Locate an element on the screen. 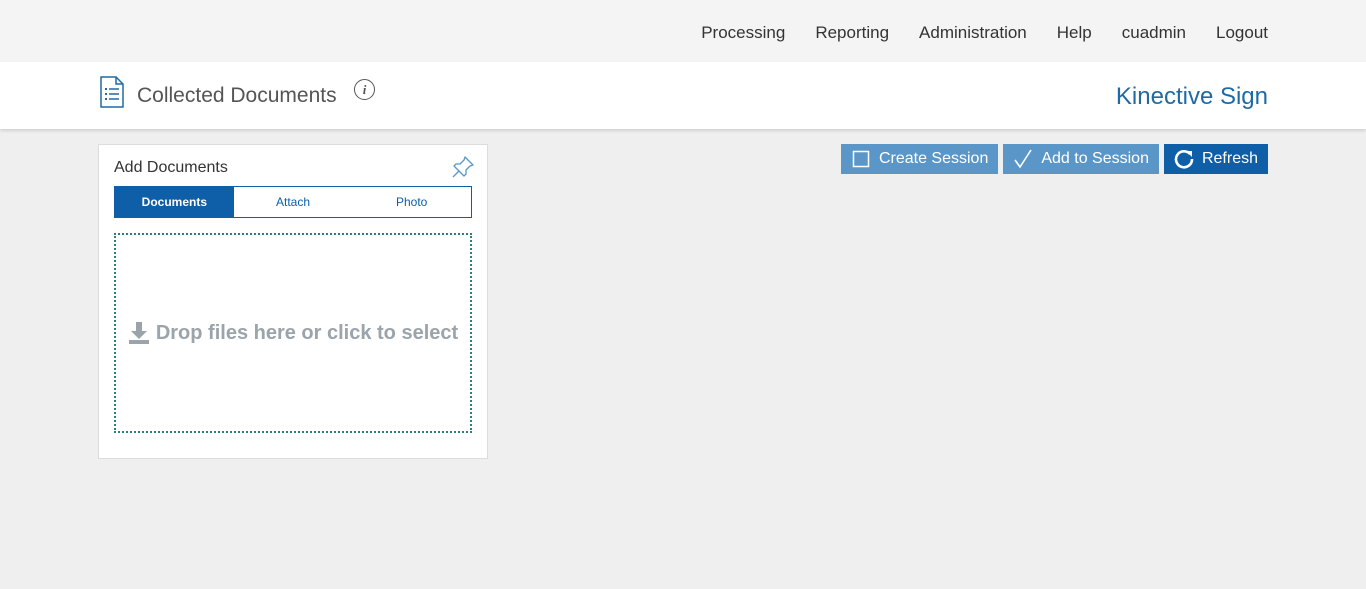 The image size is (1366, 589). tab-photo: Photo is located at coordinates (412, 202).